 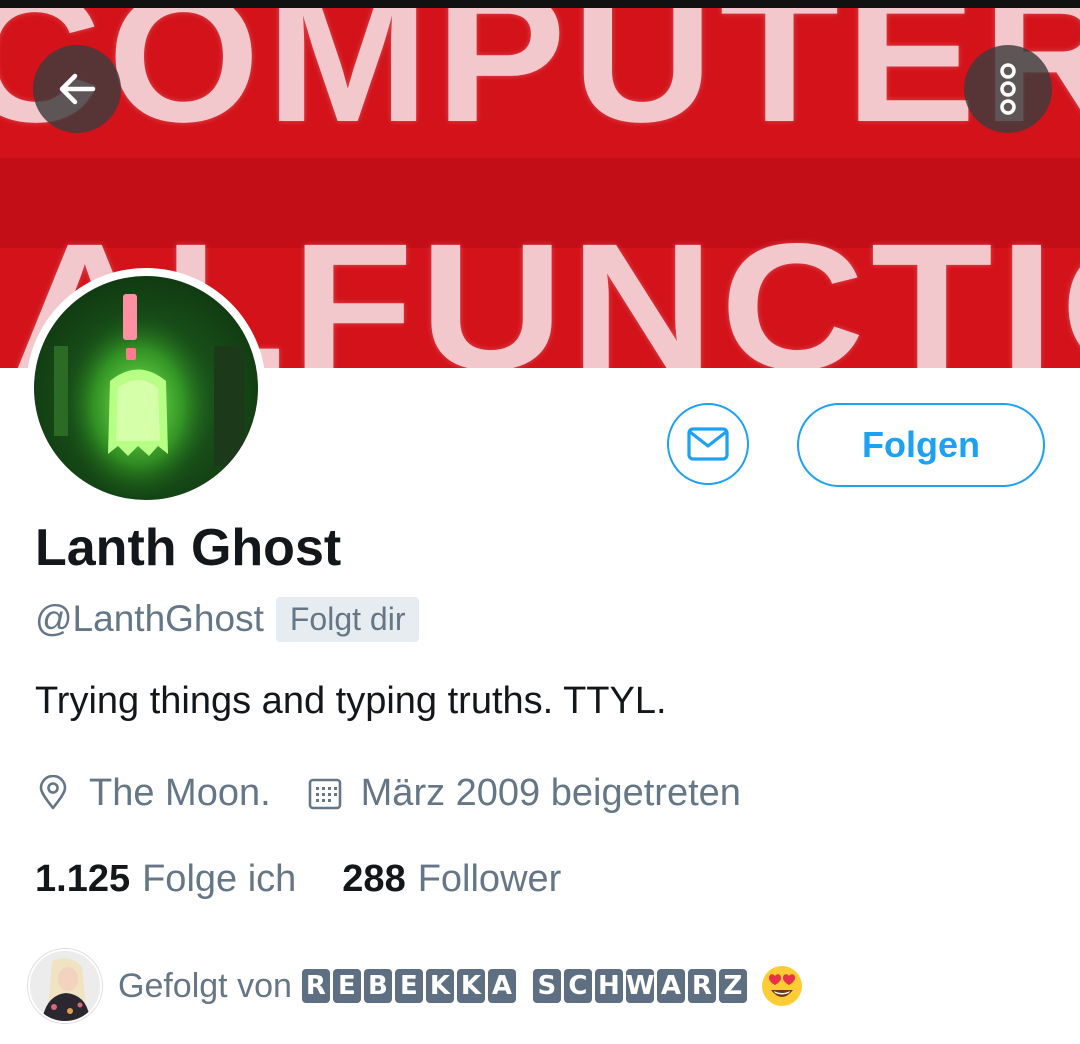 What do you see at coordinates (180, 792) in the screenshot?
I see `profile-location: The Moon.` at bounding box center [180, 792].